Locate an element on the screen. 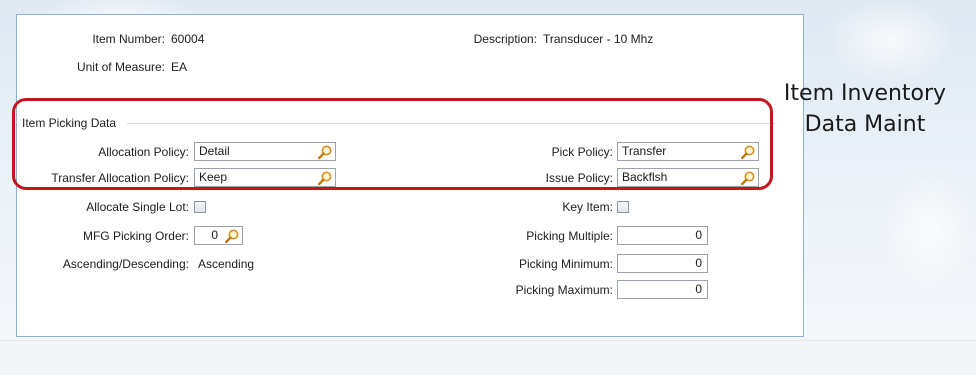 The width and height of the screenshot is (976, 375). issue-policy-label: Issue Policy: is located at coordinates (579, 178).